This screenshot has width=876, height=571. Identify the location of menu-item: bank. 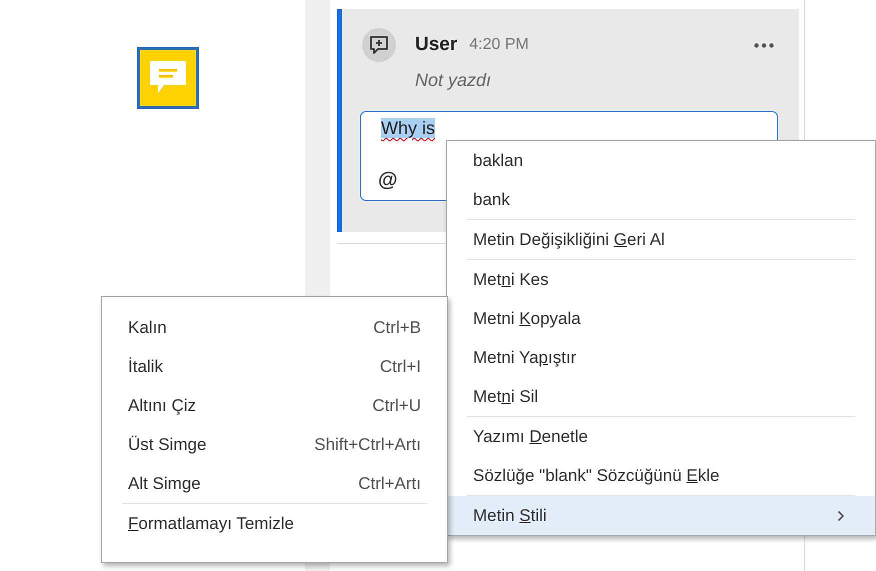
(661, 199).